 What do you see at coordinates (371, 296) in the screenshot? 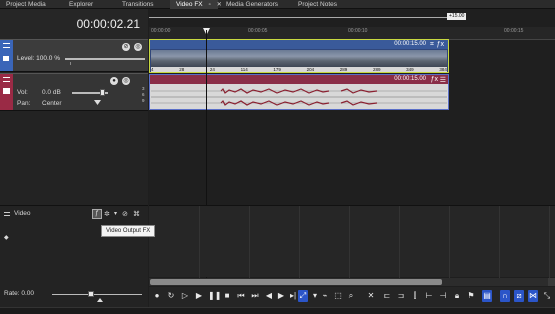
I see `delete-icon: ✕` at bounding box center [371, 296].